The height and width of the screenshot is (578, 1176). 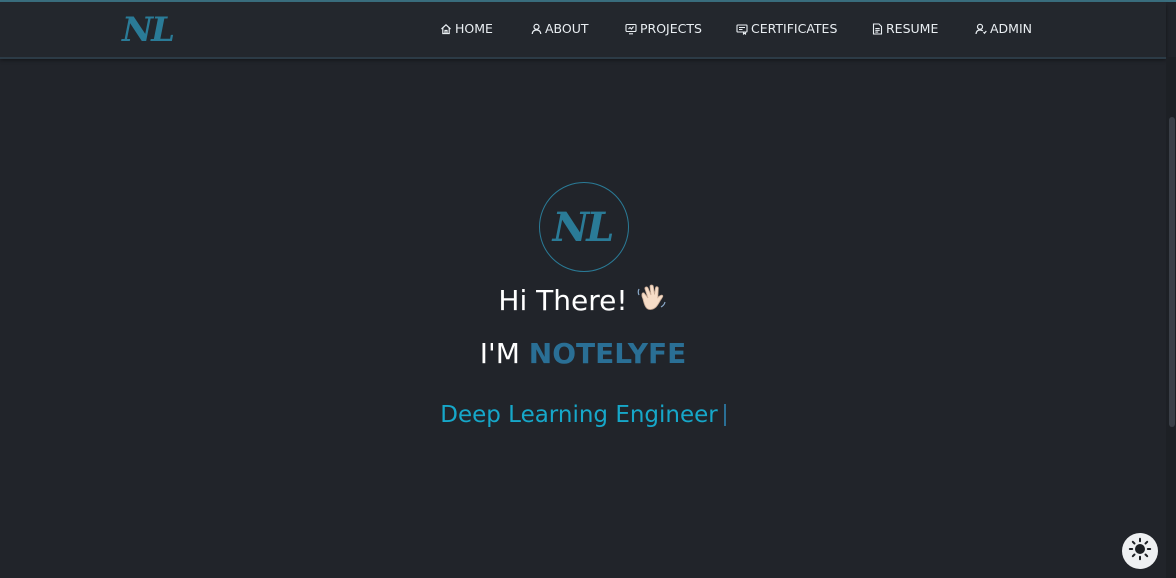 What do you see at coordinates (583, 58) in the screenshot?
I see `navbar-divider` at bounding box center [583, 58].